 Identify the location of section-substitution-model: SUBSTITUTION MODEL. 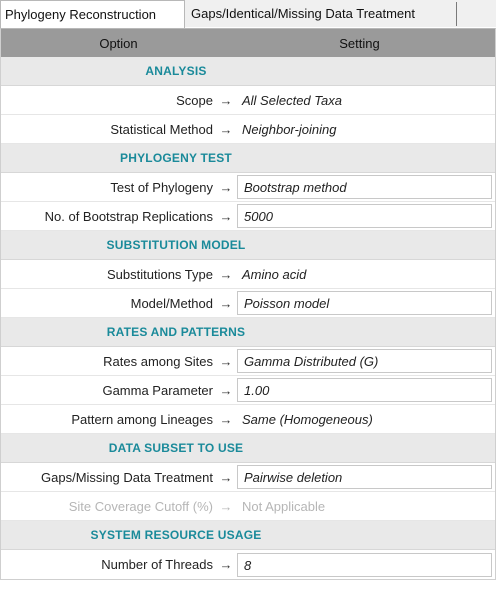
(248, 245).